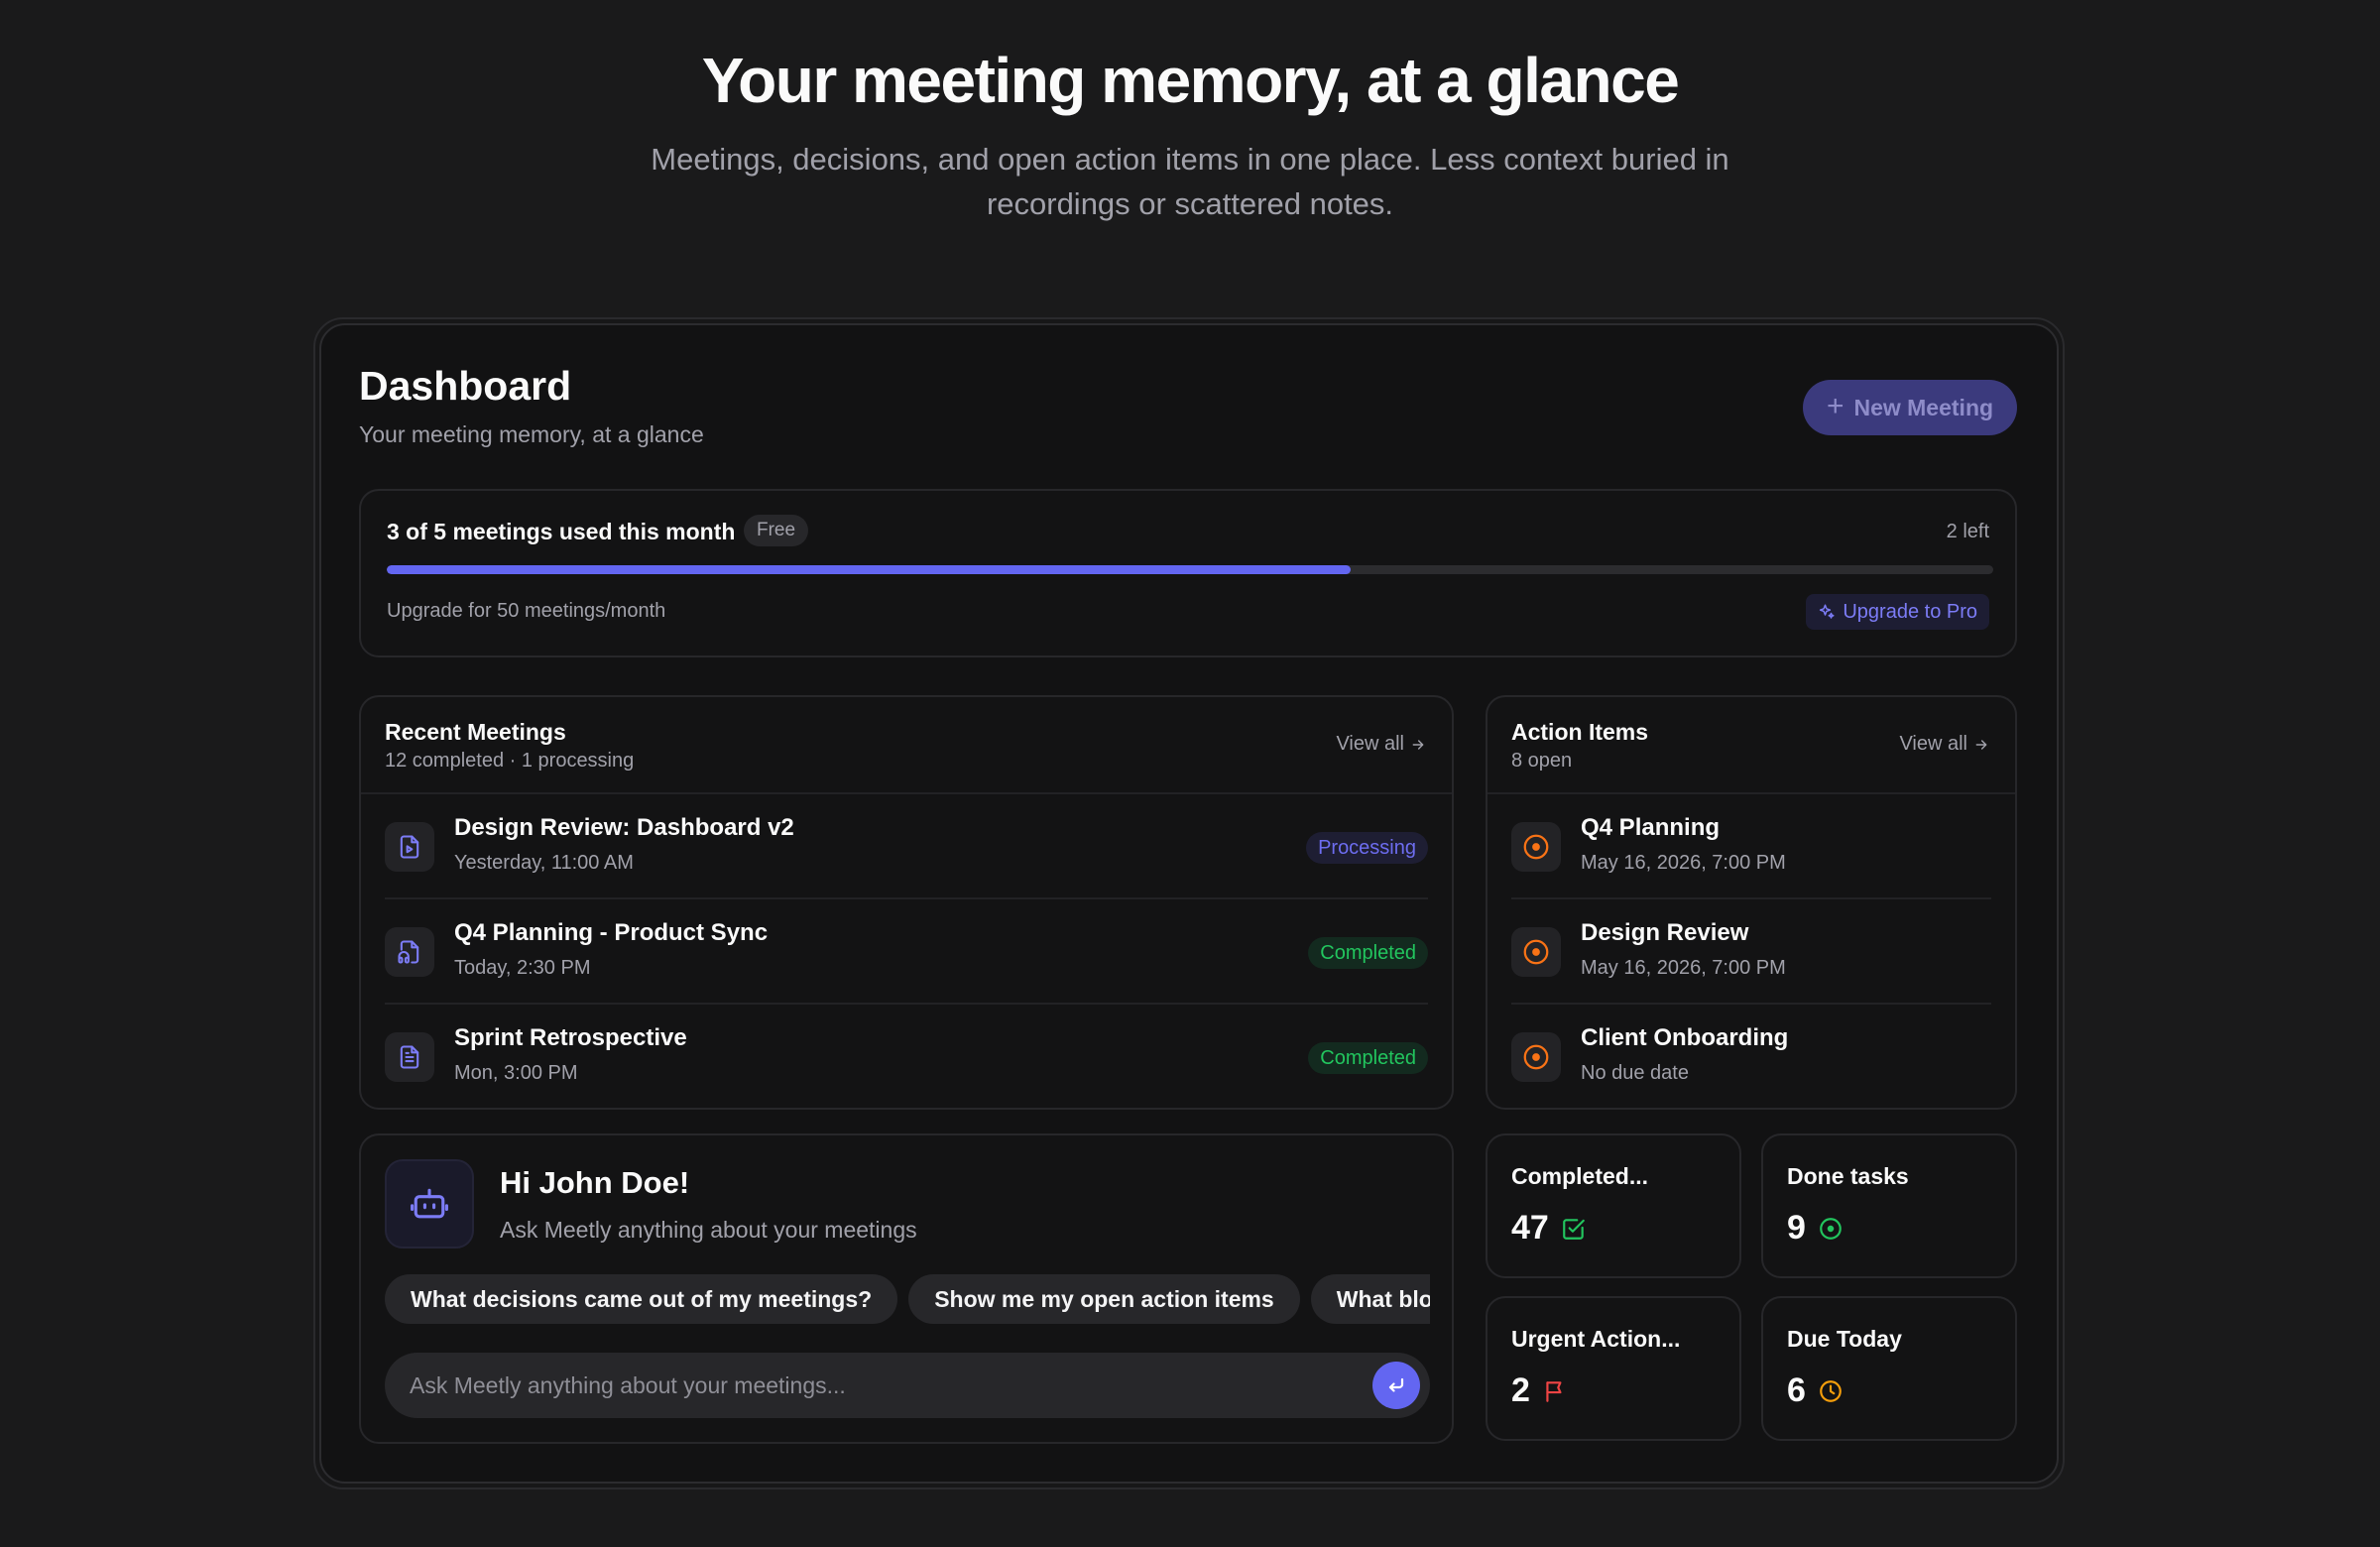 The image size is (2380, 1547). I want to click on enter-icon, so click(1396, 1384).